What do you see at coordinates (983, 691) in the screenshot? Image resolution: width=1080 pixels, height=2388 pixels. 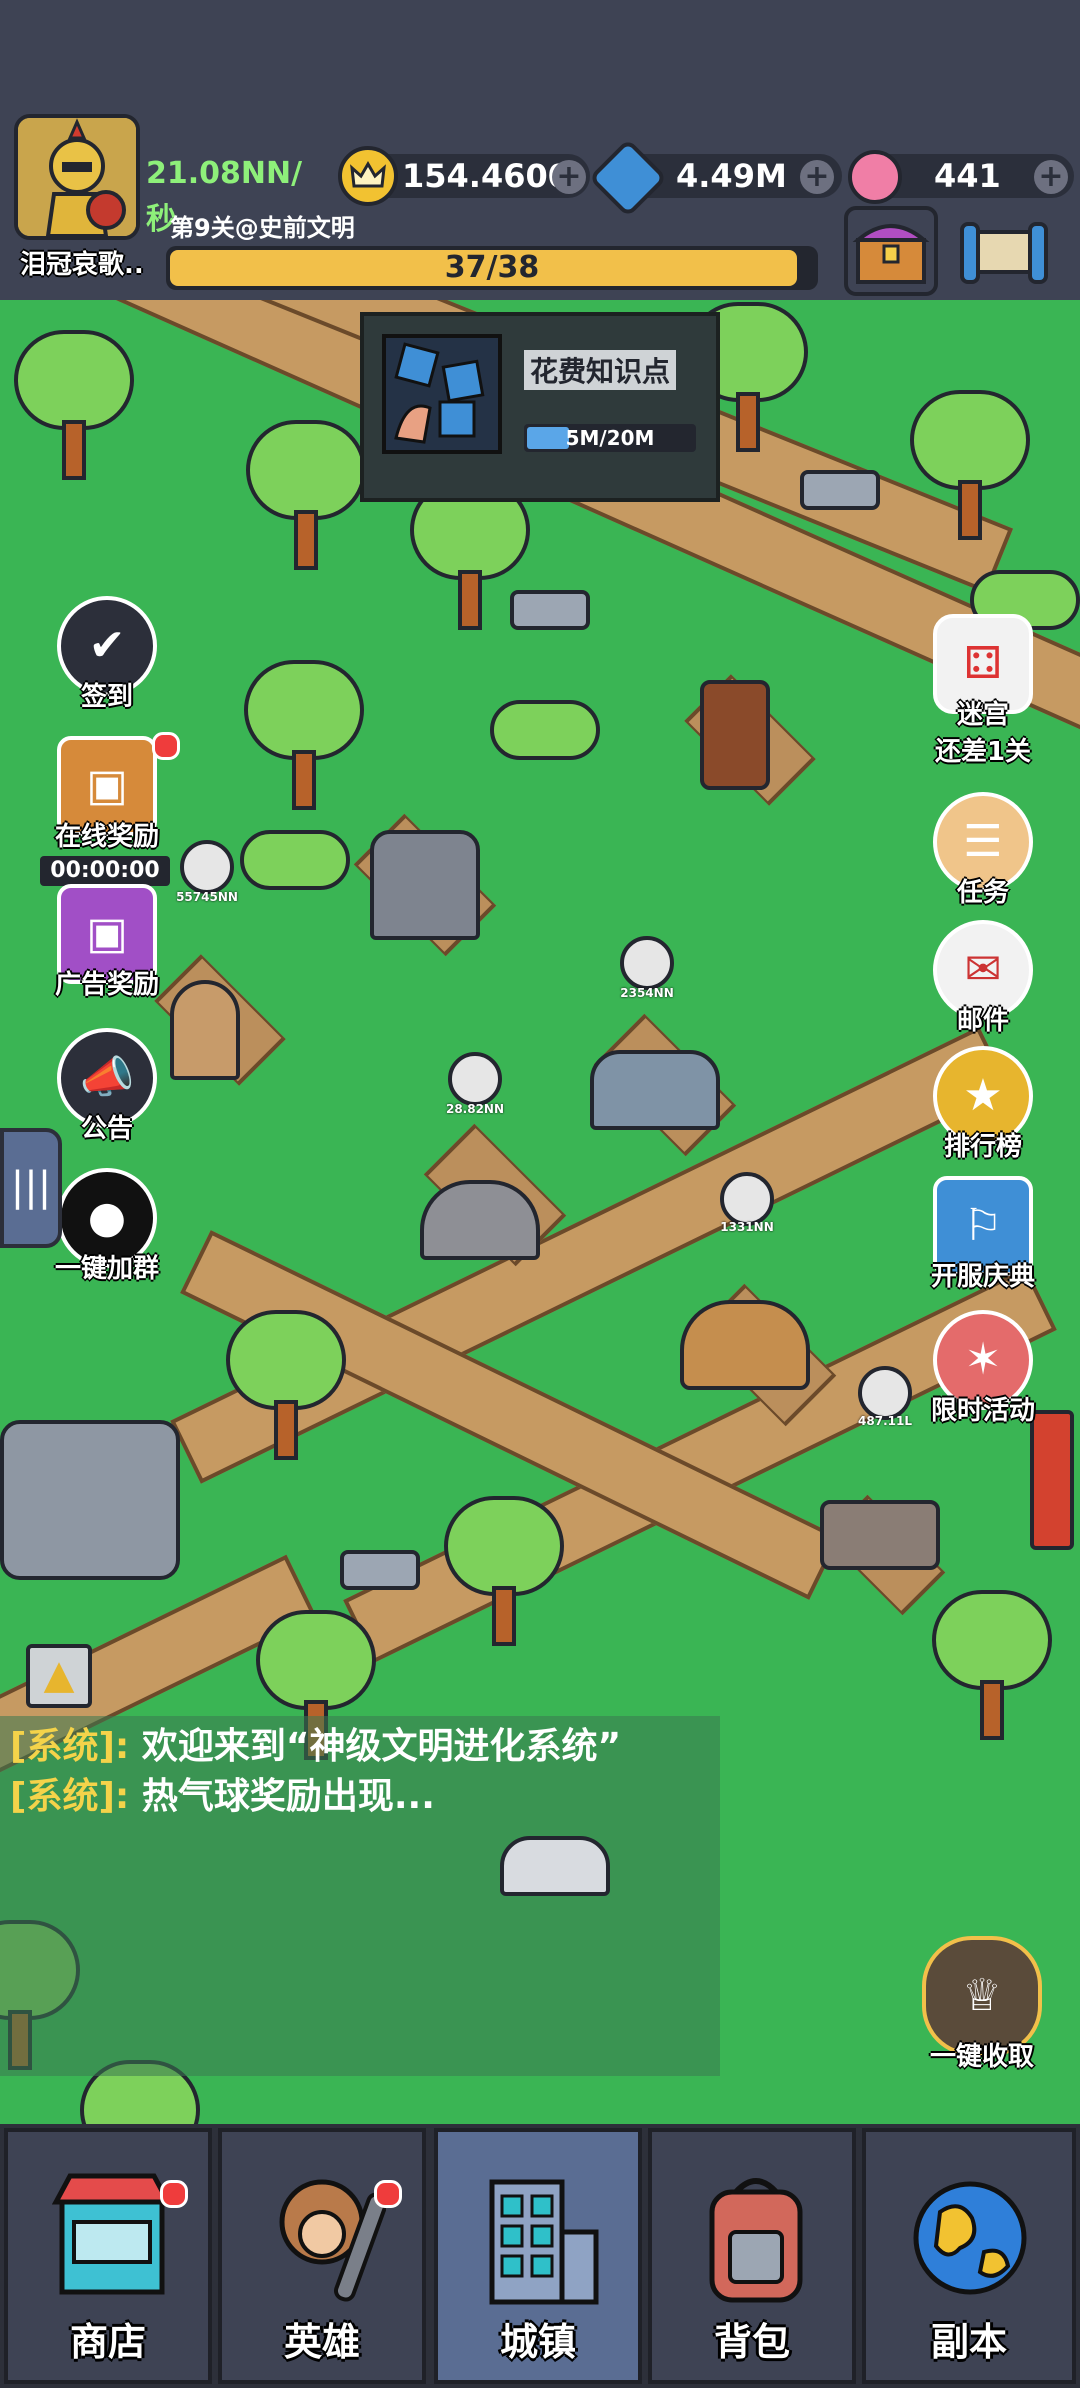 I see `maze-button: ⚃ 迷宫 还差1关` at bounding box center [983, 691].